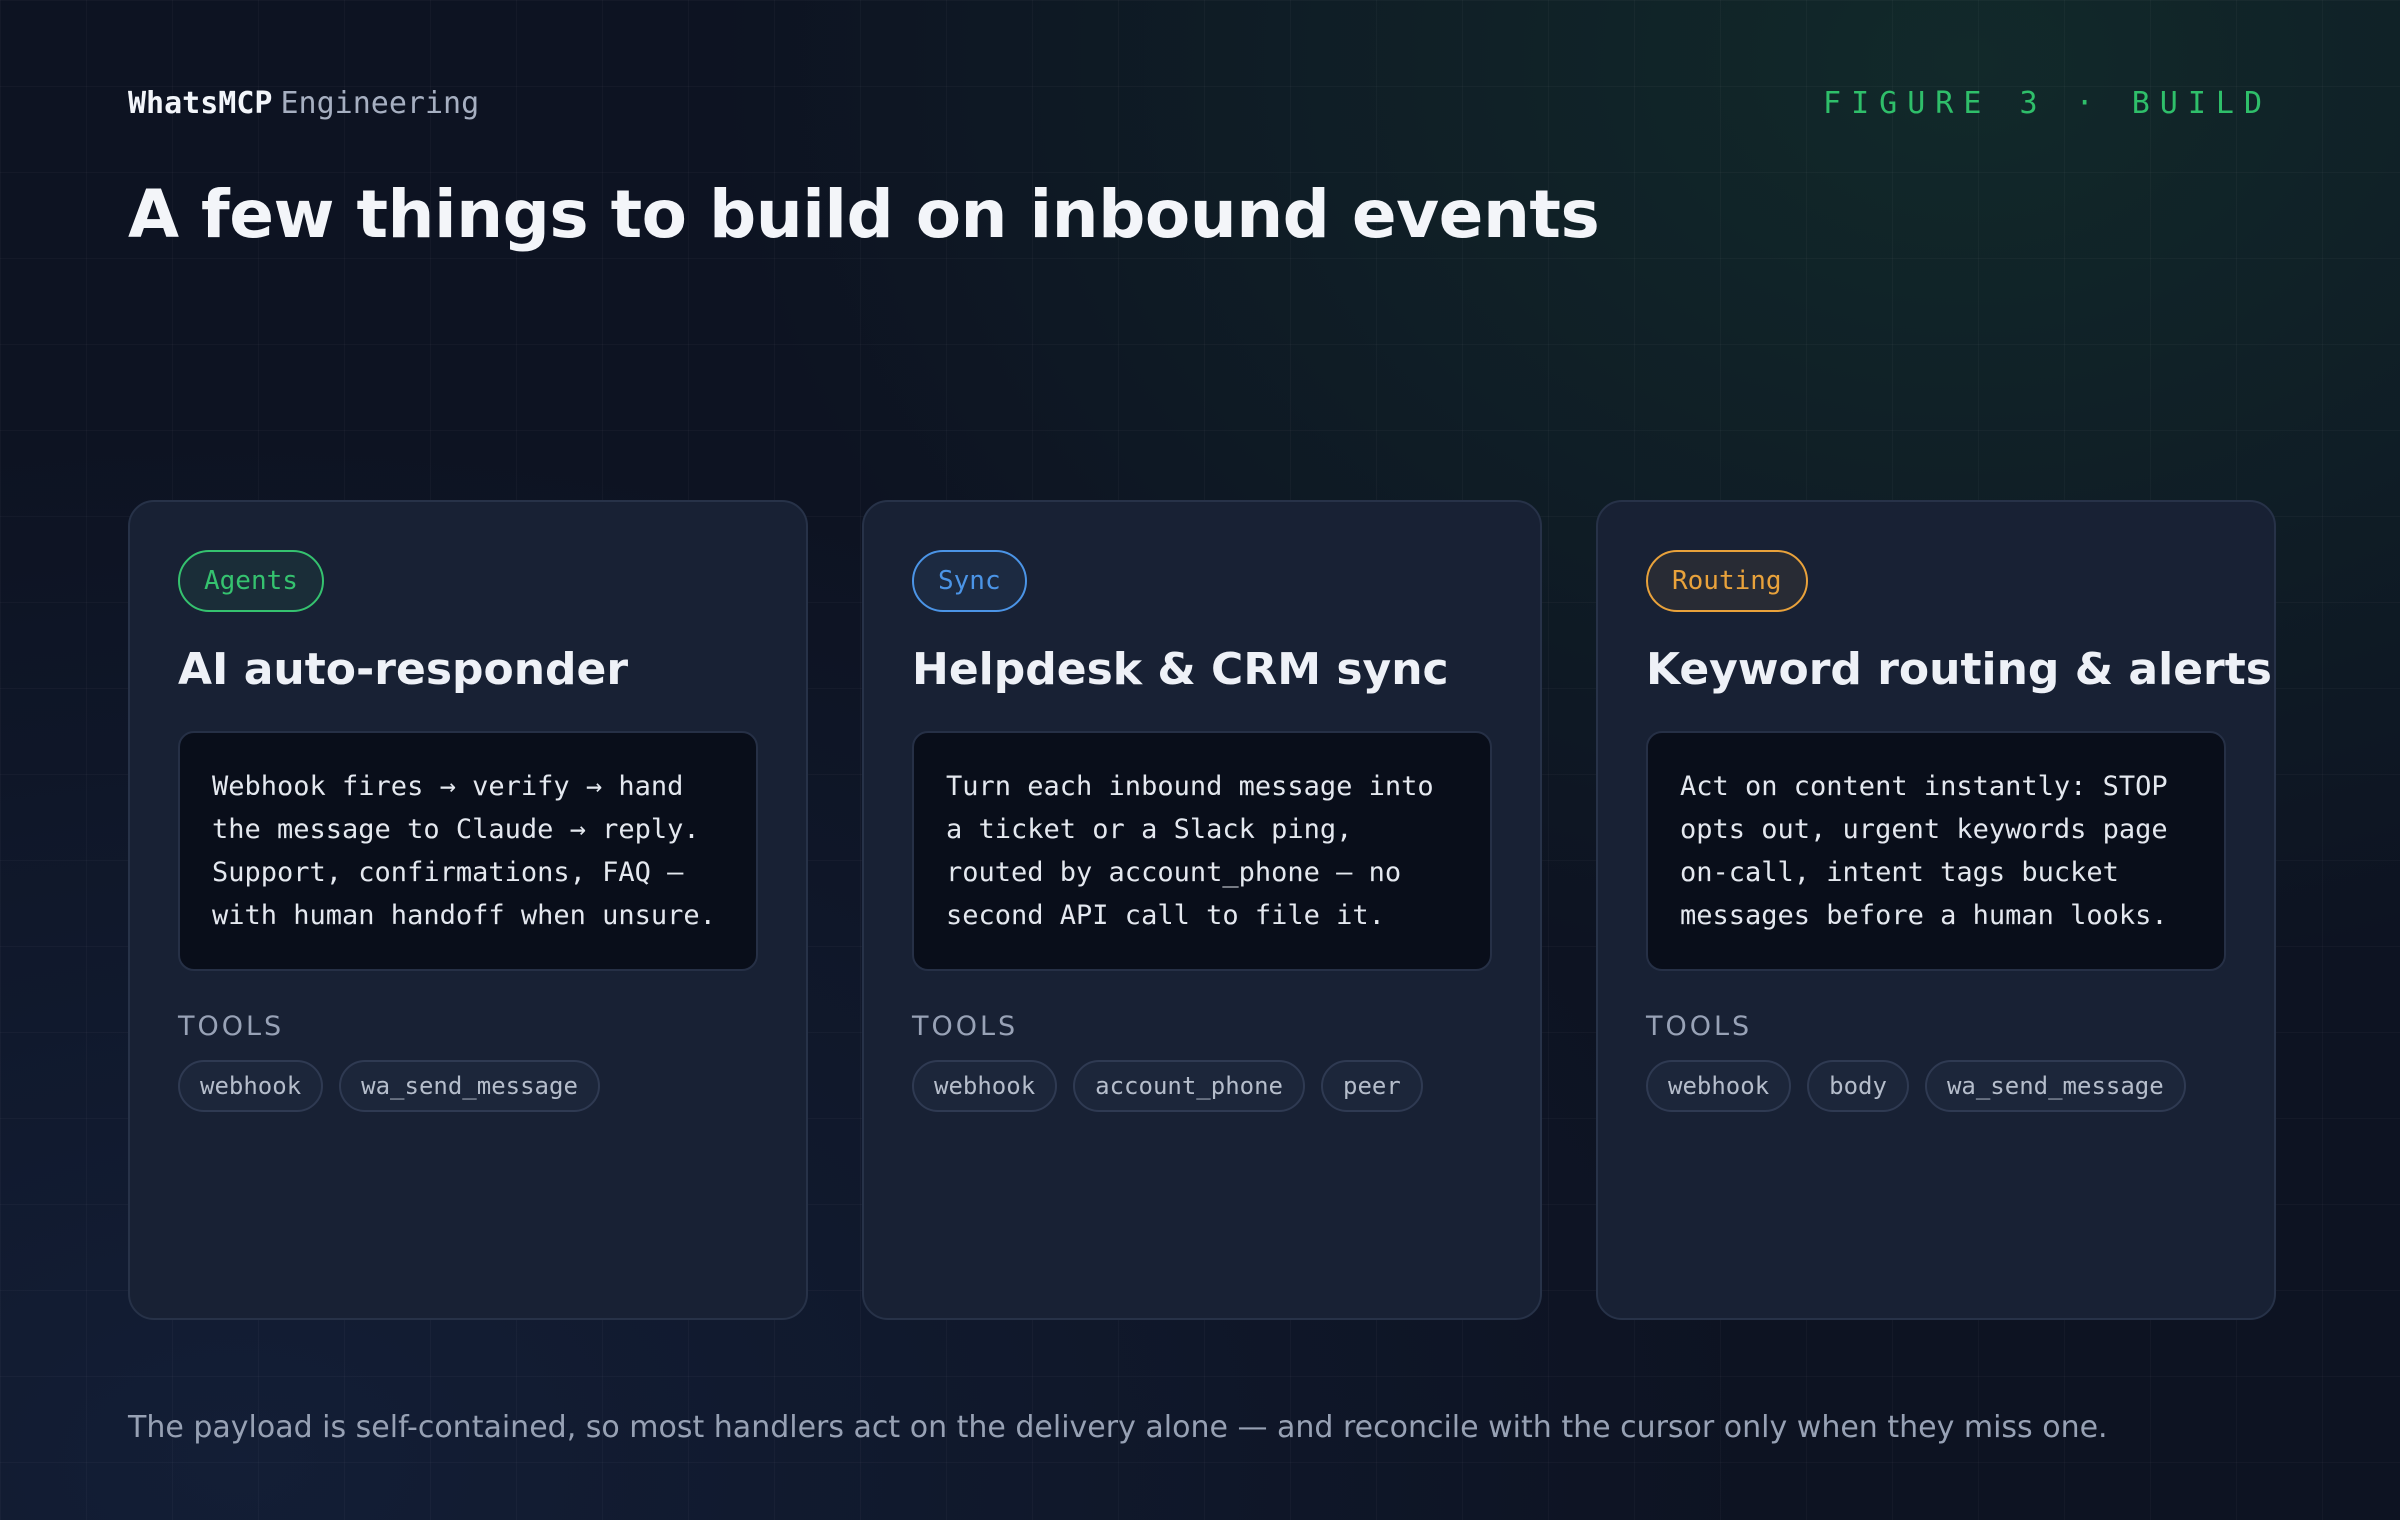  Describe the element at coordinates (1180, 669) in the screenshot. I see `card-title: Helpdesk & CRM sync` at that location.